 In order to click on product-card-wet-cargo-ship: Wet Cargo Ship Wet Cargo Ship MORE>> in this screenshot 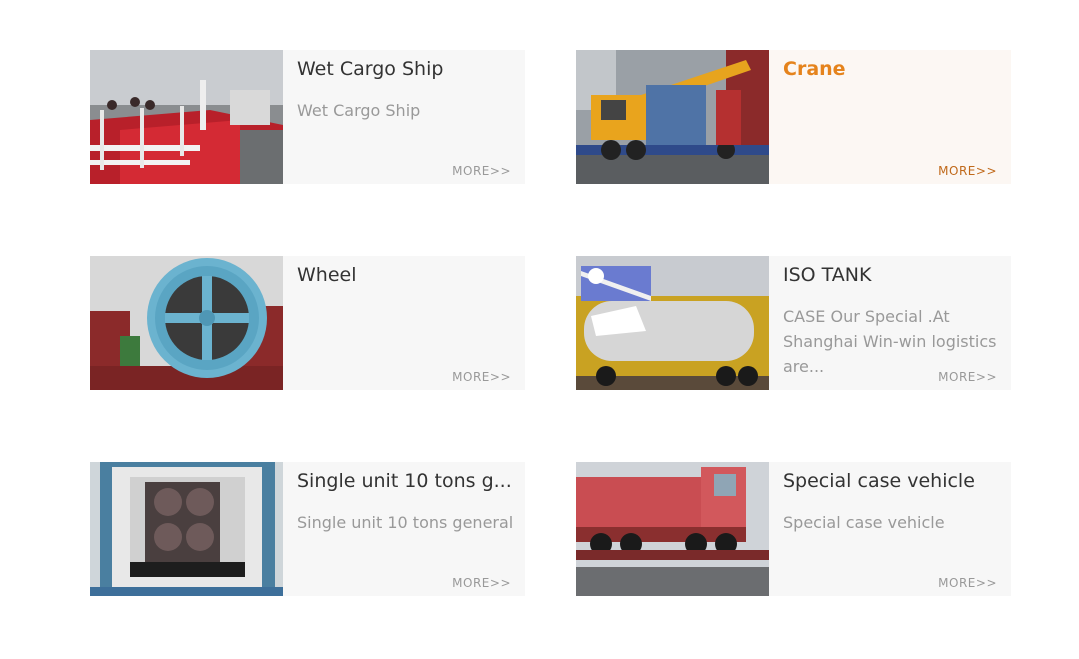, I will do `click(307, 117)`.